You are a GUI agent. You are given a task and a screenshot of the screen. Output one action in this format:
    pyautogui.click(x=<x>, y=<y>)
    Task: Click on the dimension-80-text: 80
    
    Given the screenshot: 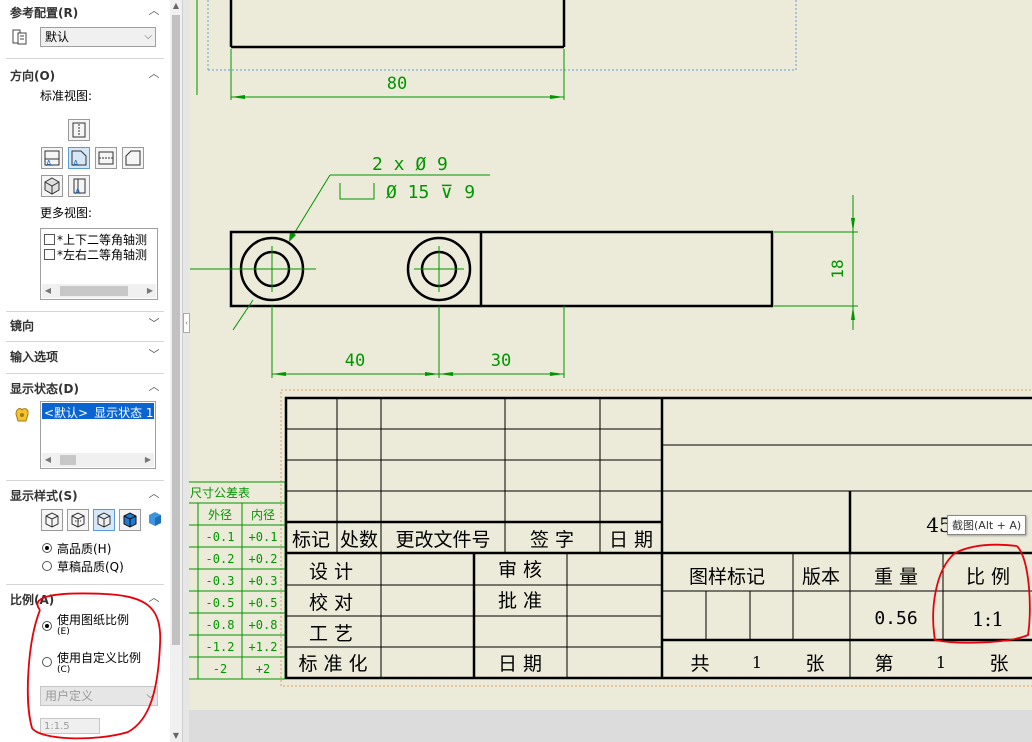 What is the action you would take?
    pyautogui.click(x=397, y=84)
    